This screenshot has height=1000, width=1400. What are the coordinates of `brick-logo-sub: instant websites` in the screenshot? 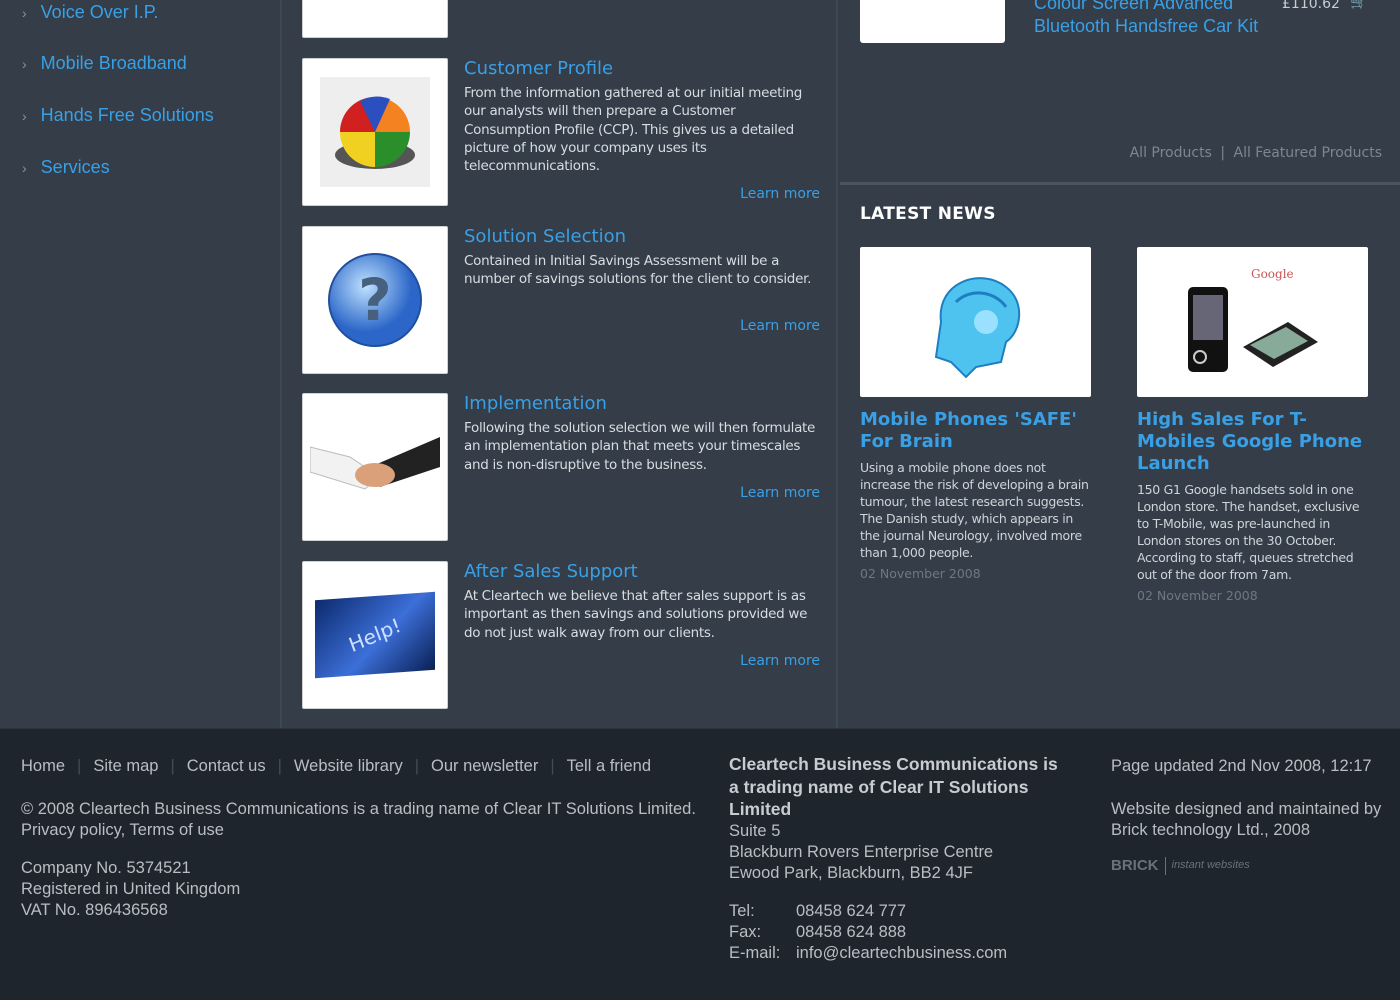 It's located at (1210, 865).